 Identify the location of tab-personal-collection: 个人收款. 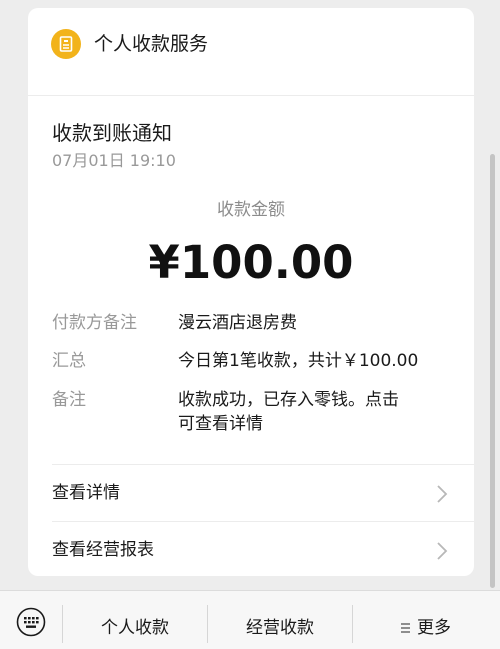
(135, 620).